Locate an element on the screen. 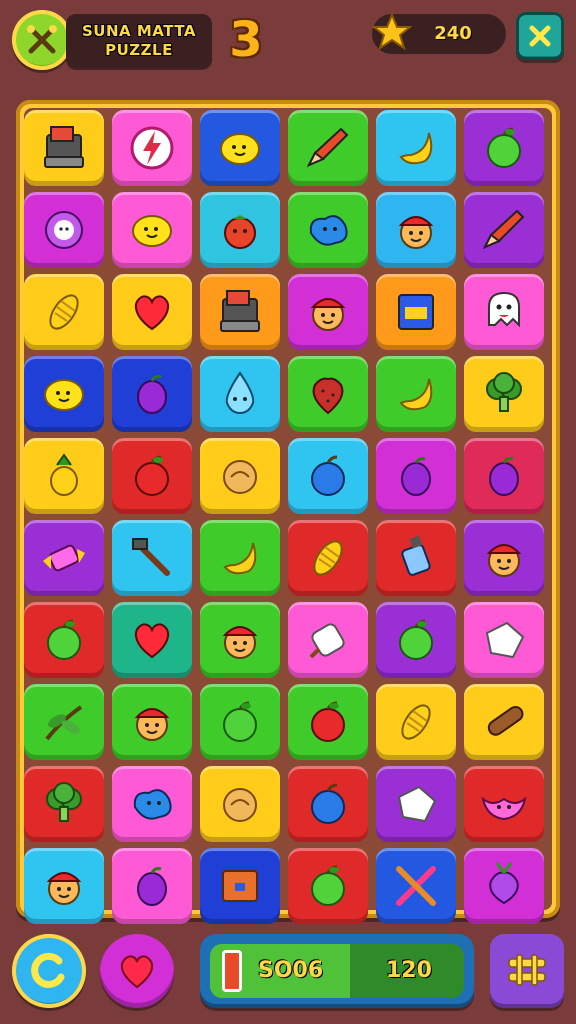 This screenshot has height=1024, width=576. candy-icon is located at coordinates (64, 558).